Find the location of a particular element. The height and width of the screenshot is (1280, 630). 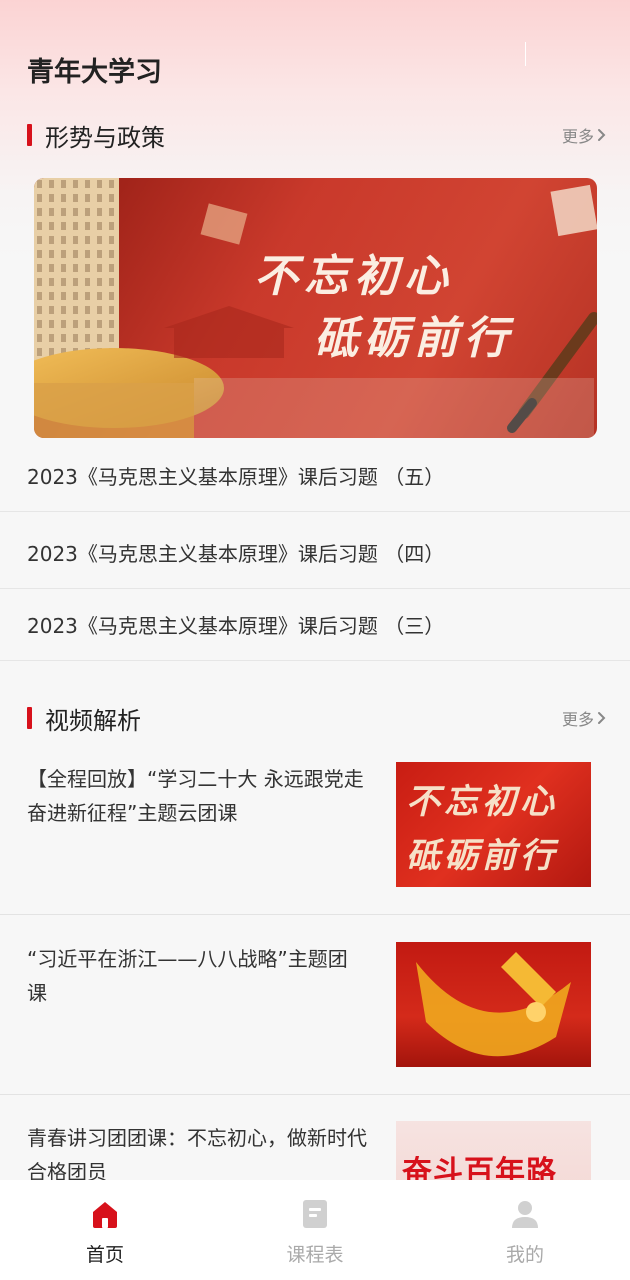

article-item: 2023《马克思主义基本原理》课后习题 （三） is located at coordinates (315, 625).